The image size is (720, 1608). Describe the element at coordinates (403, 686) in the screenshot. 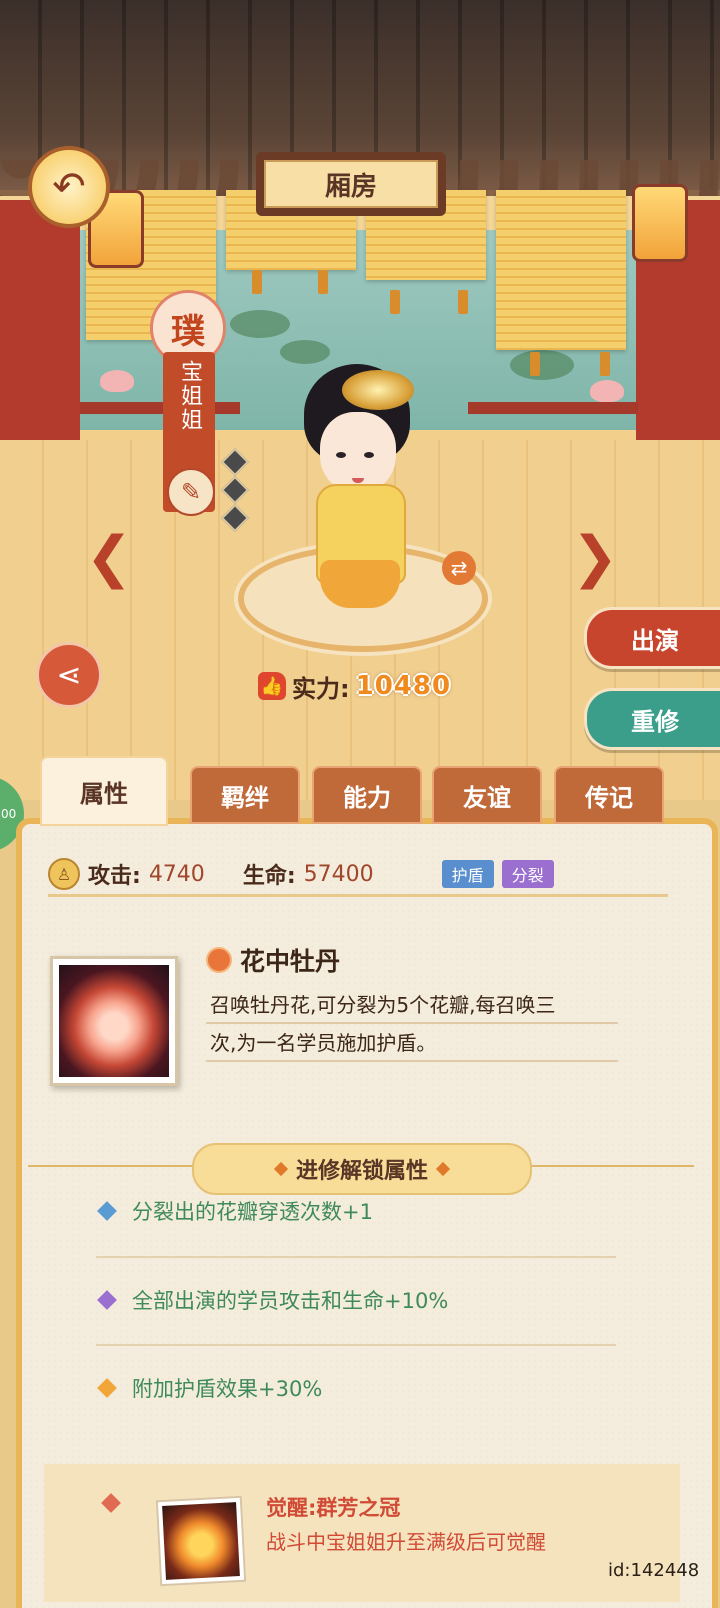

I see `power-value: 10480` at that location.